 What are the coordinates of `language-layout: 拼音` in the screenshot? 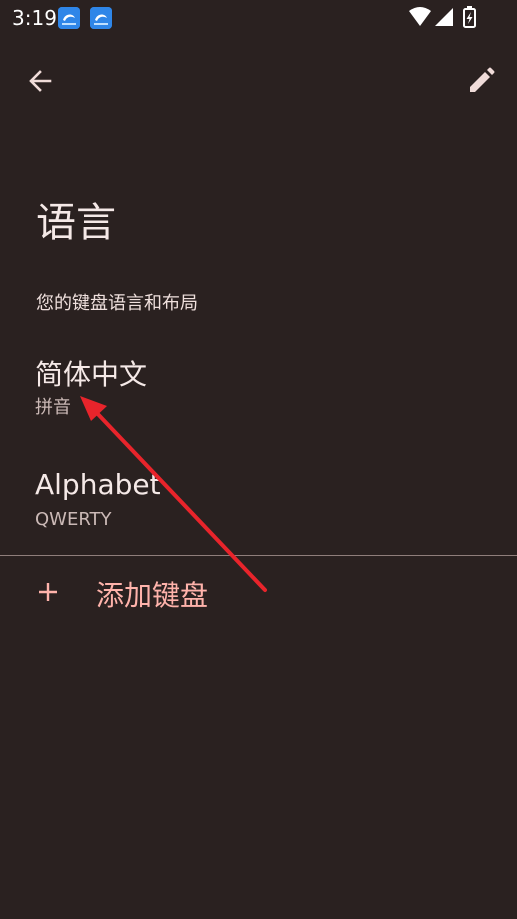 It's located at (53, 407).